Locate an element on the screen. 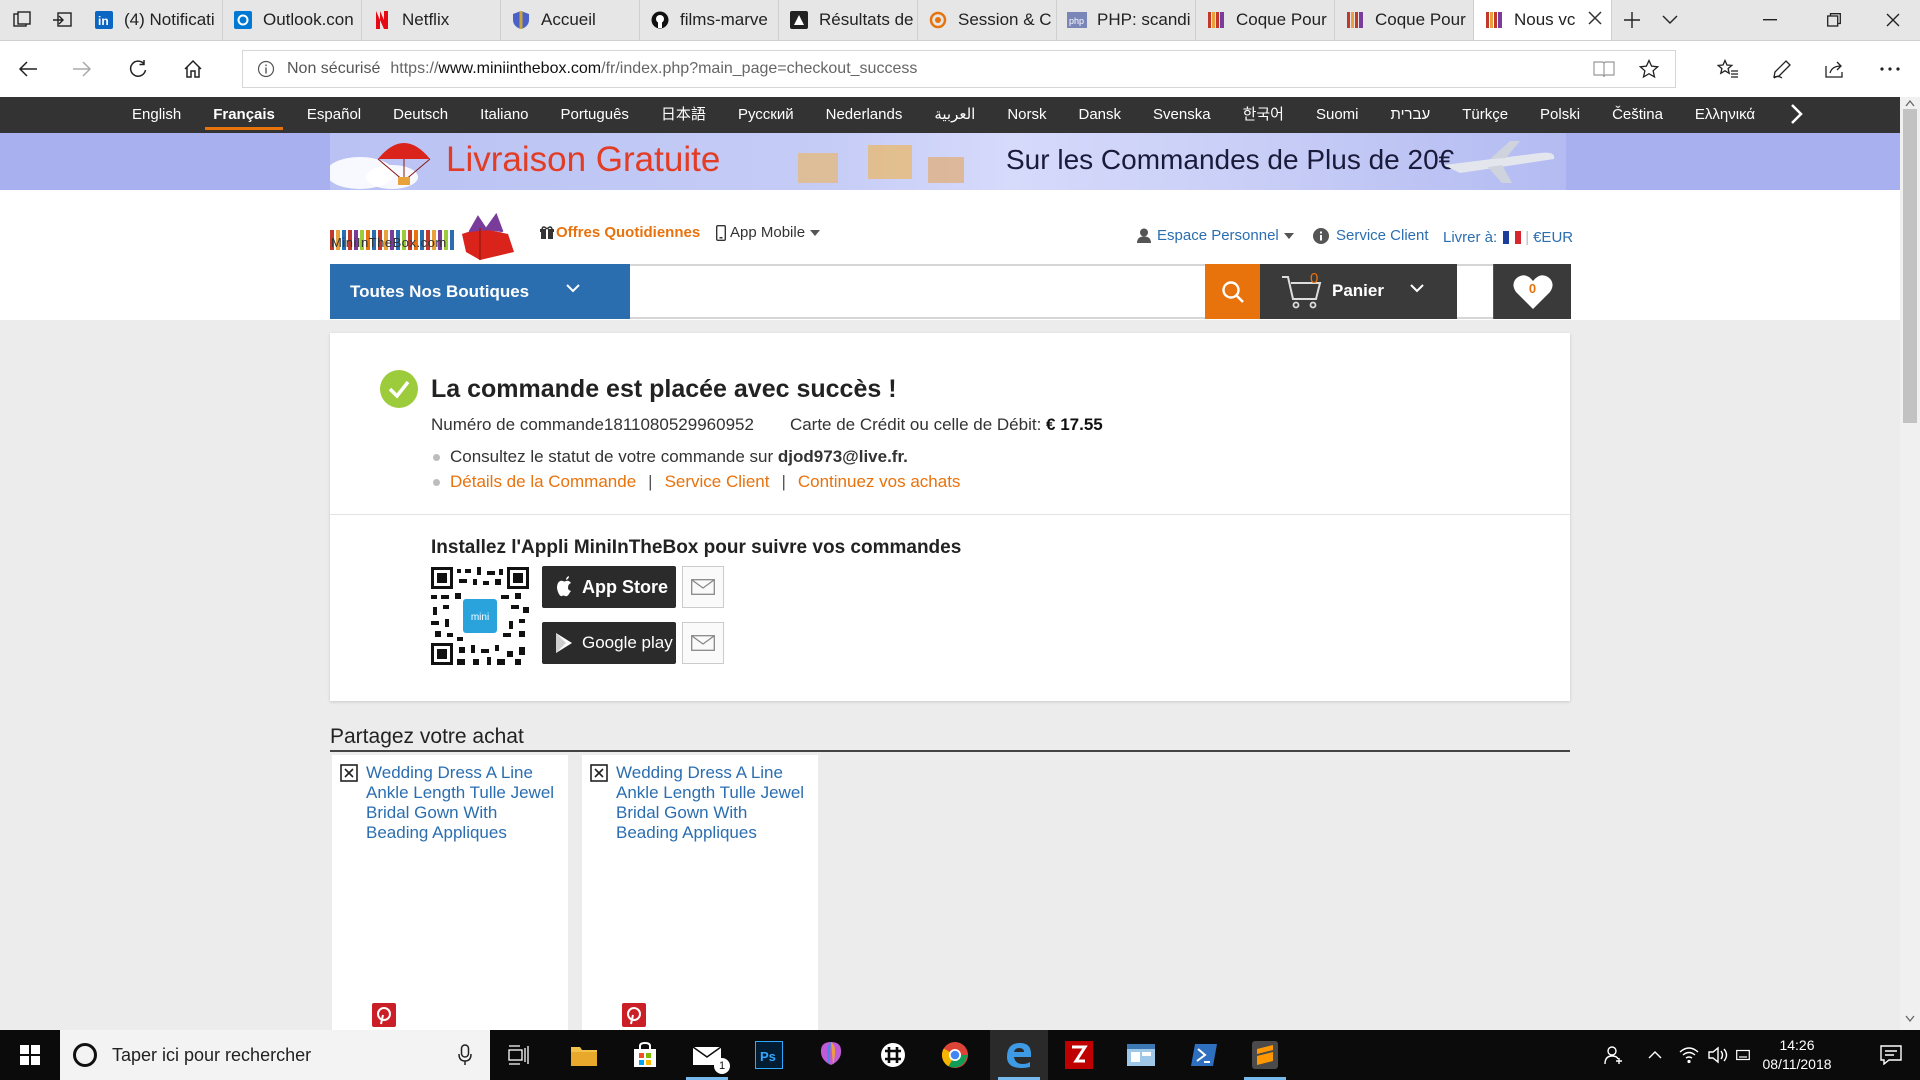 This screenshot has height=1080, width=1920. page-scrollbar is located at coordinates (1910, 563).